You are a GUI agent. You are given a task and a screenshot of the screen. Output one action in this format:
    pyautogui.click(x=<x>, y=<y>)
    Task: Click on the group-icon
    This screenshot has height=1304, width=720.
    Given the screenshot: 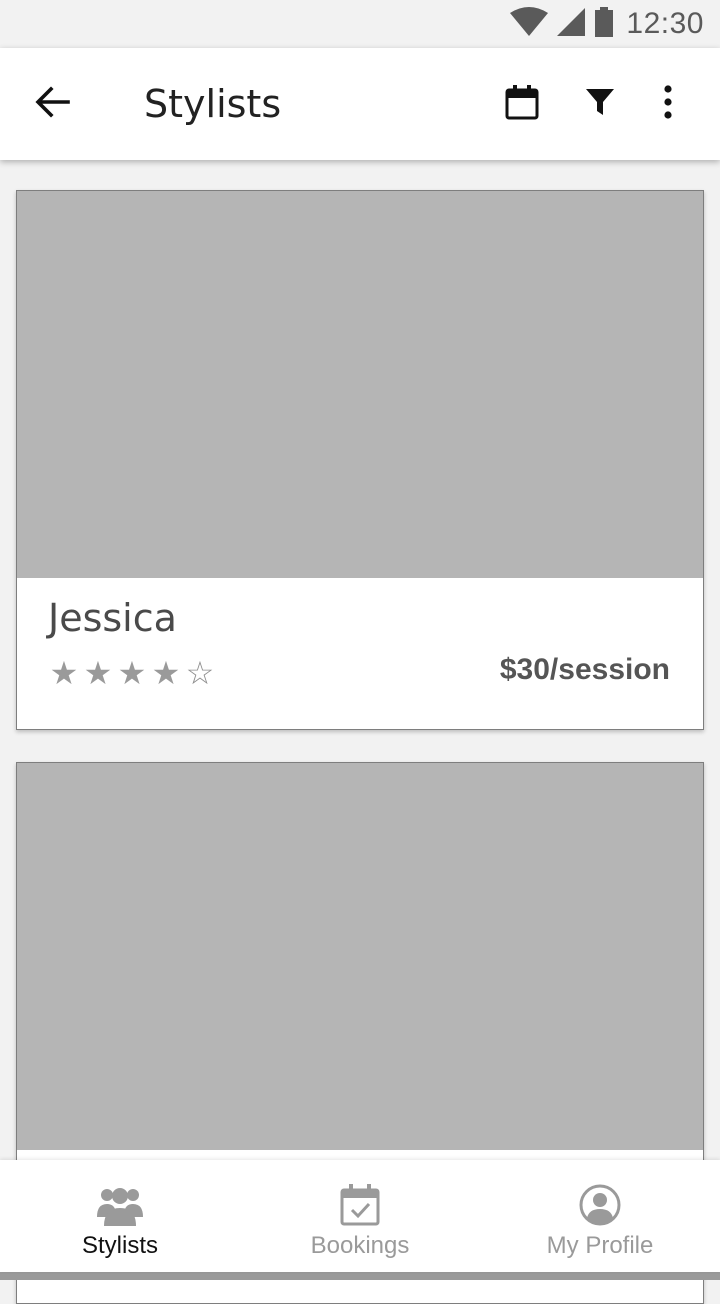 What is the action you would take?
    pyautogui.click(x=120, y=1205)
    